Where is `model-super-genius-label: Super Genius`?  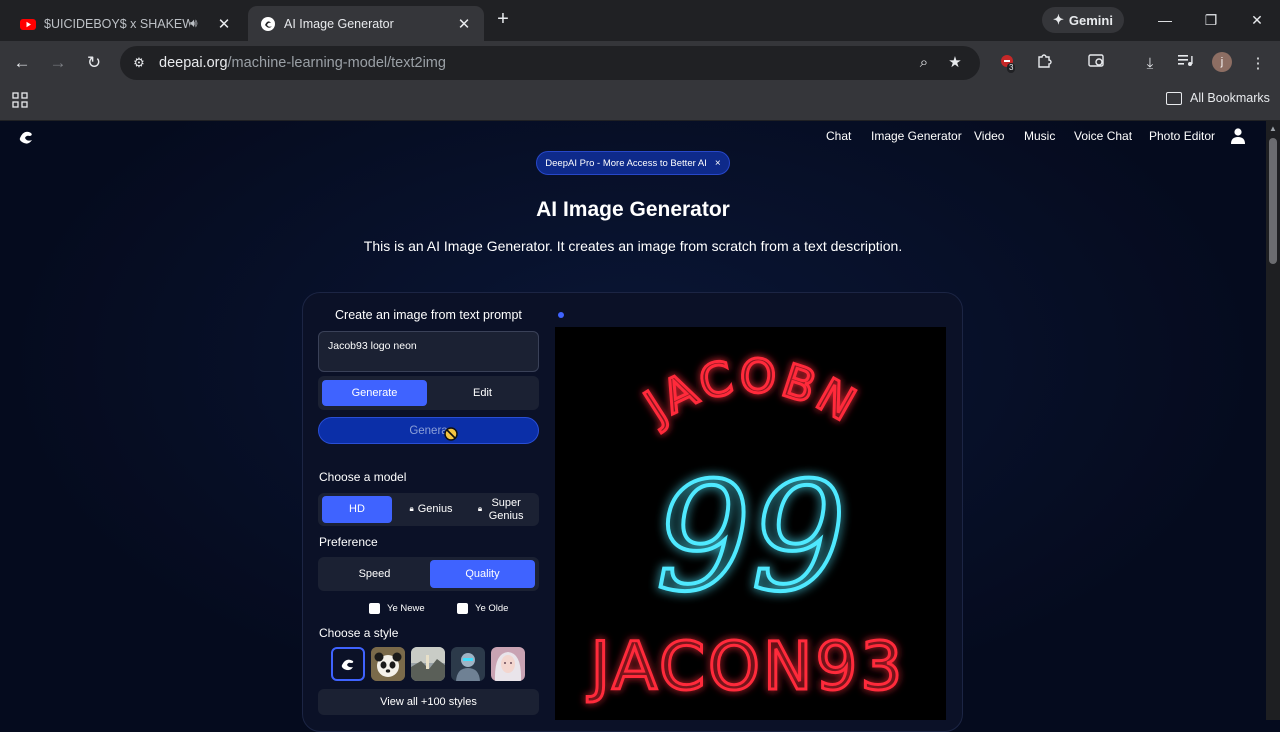 model-super-genius-label: Super Genius is located at coordinates (506, 509).